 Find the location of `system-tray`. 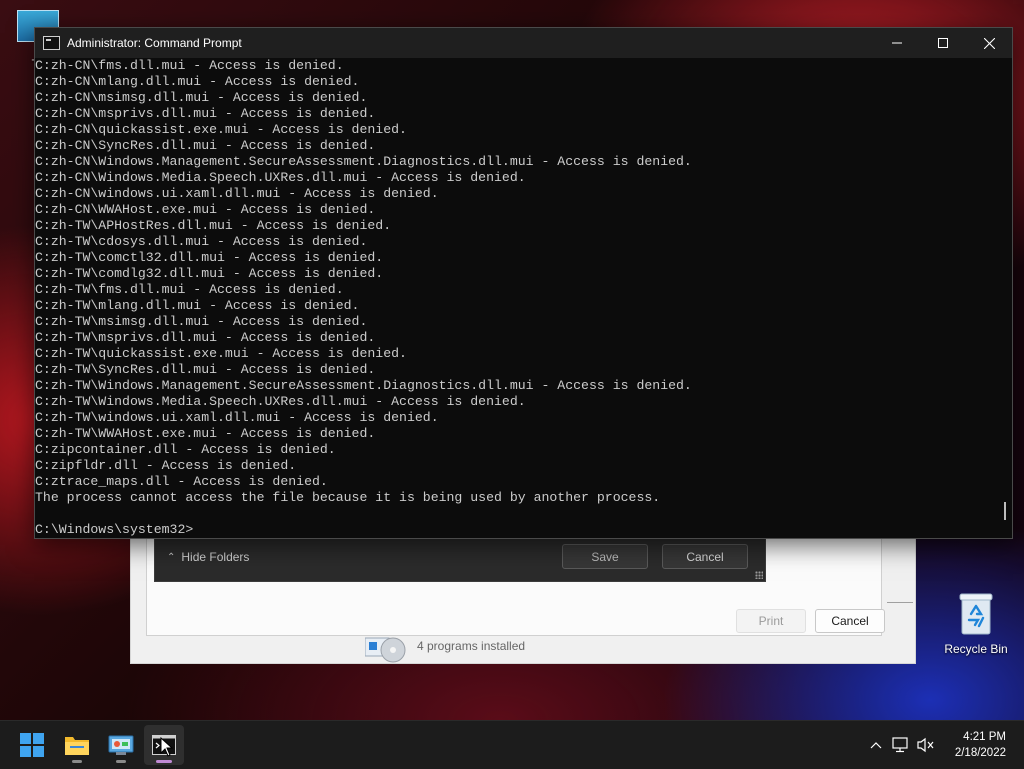

system-tray is located at coordinates (901, 745).